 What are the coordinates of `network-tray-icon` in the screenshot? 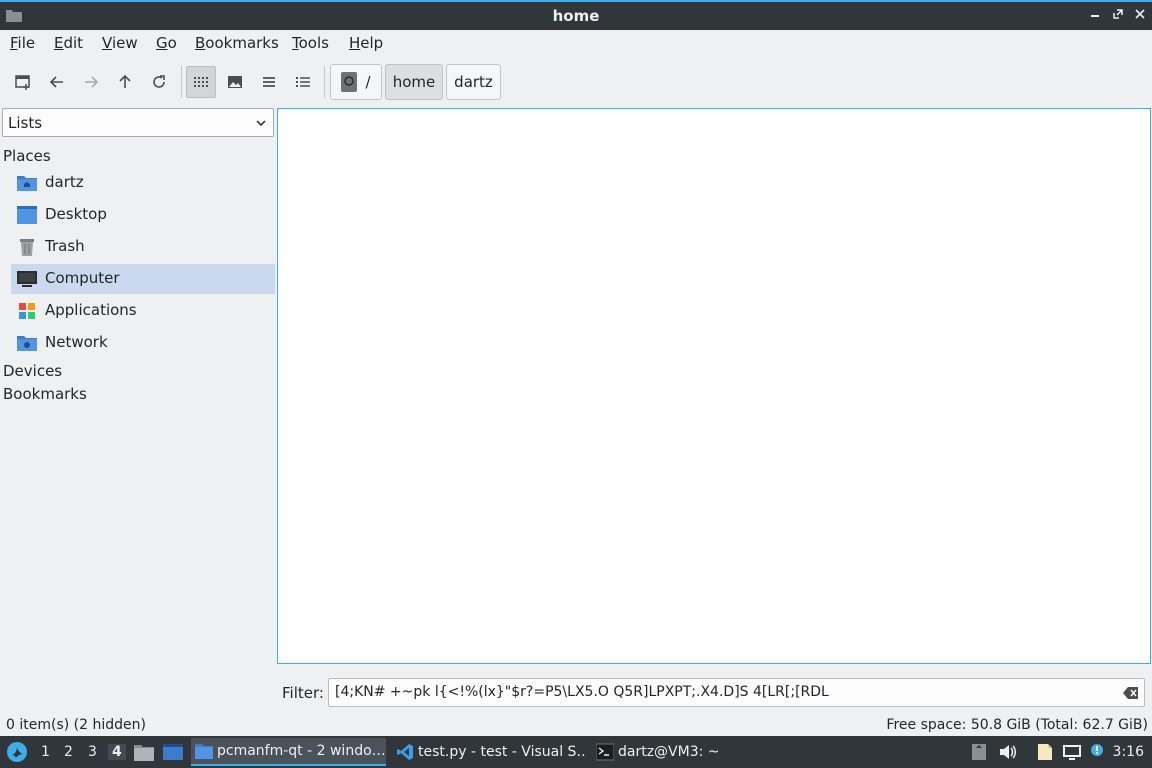 It's located at (1072, 752).